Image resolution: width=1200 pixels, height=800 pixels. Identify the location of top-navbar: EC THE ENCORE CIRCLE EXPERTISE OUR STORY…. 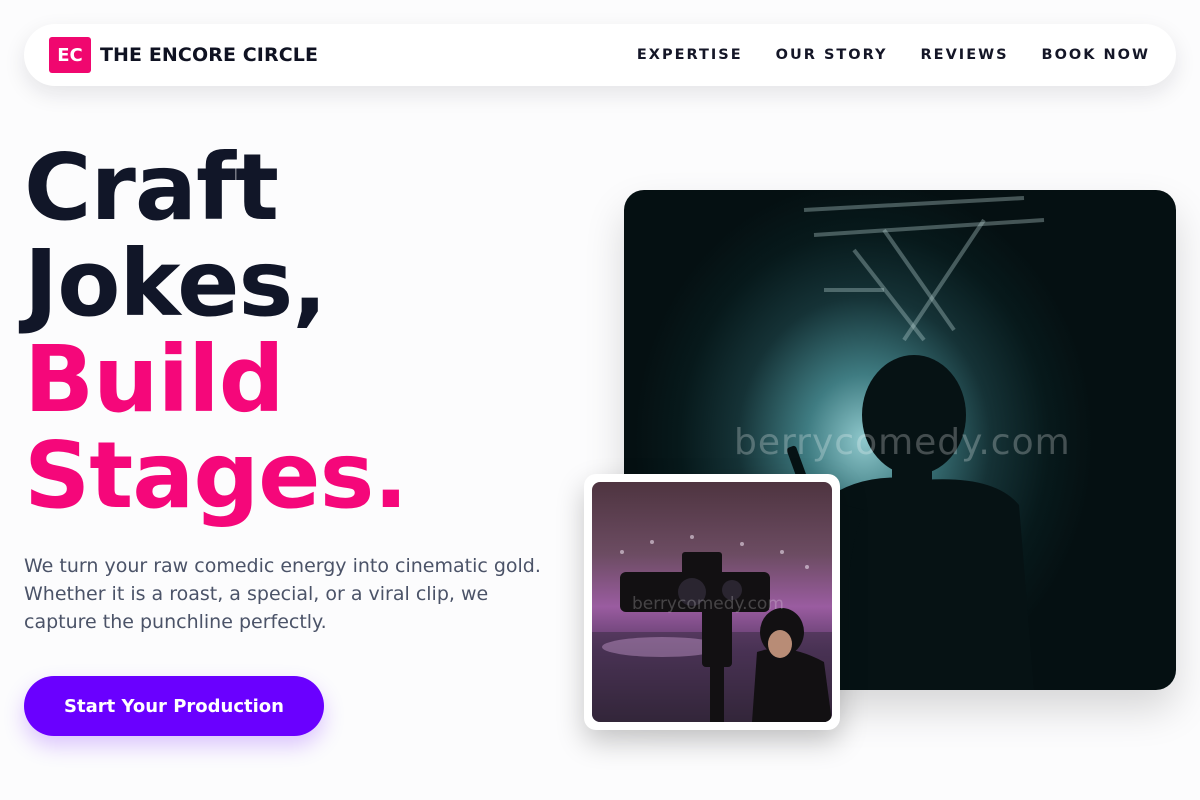
(600, 55).